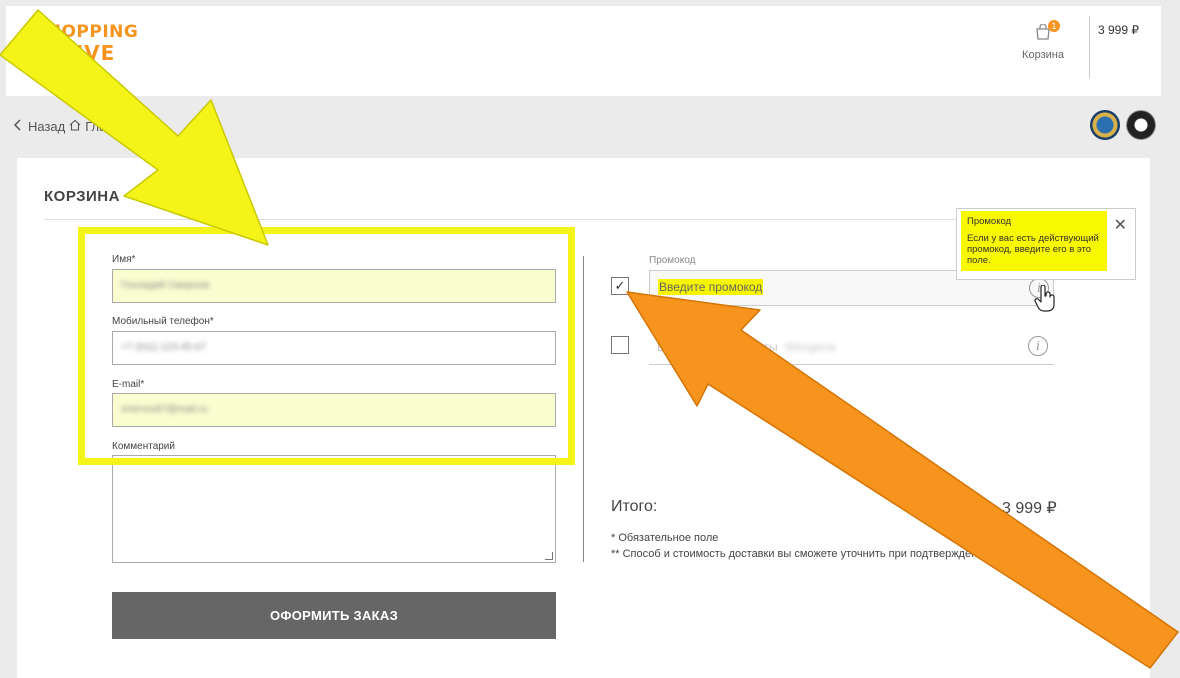 This screenshot has height=678, width=1180. I want to click on home-icon, so click(75, 126).